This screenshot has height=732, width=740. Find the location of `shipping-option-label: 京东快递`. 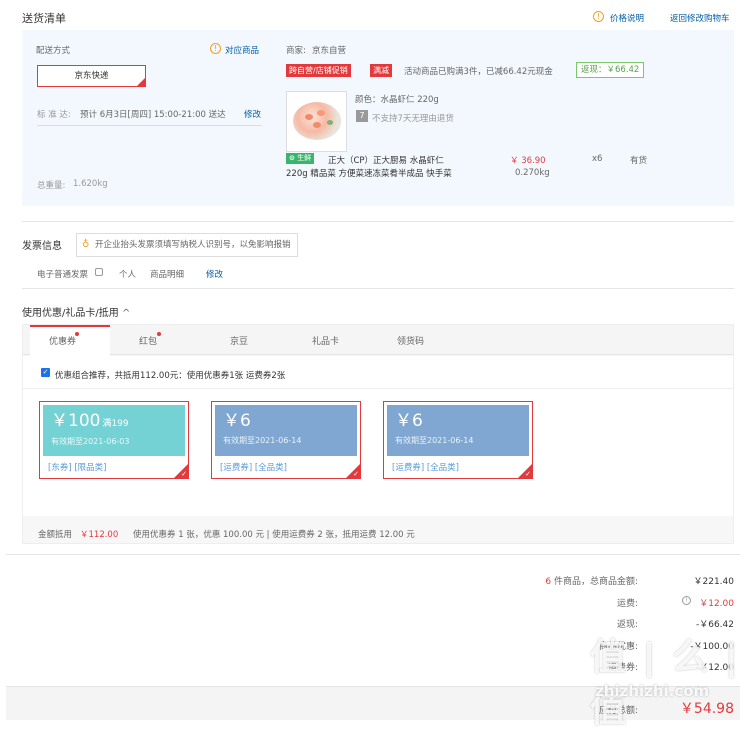

shipping-option-label: 京东快递 is located at coordinates (91, 76).